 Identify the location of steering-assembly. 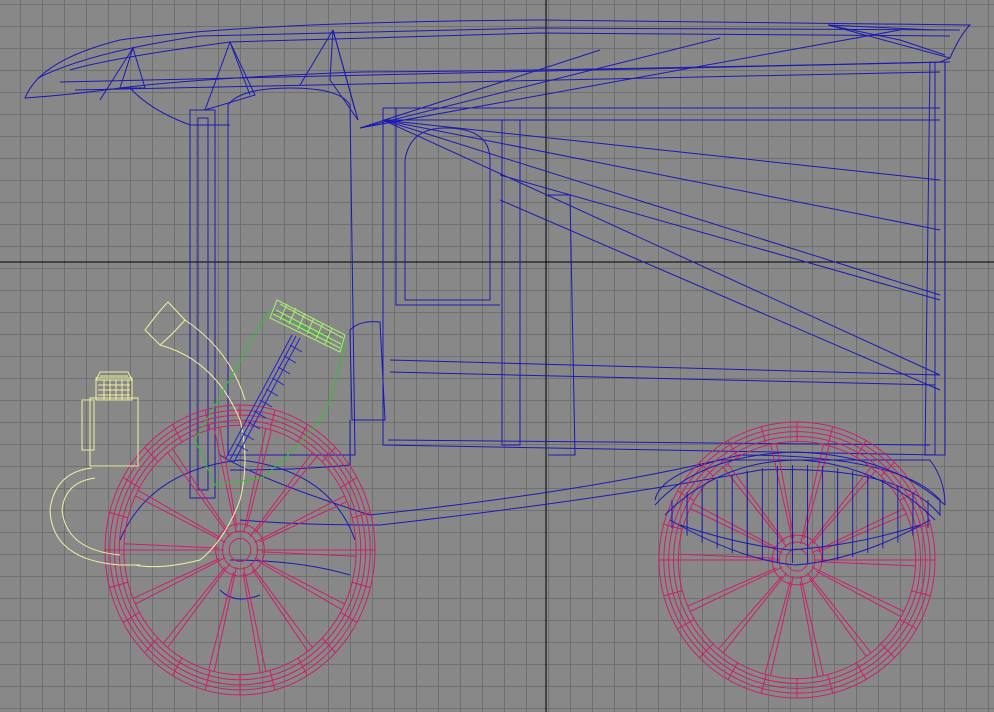
(270, 392).